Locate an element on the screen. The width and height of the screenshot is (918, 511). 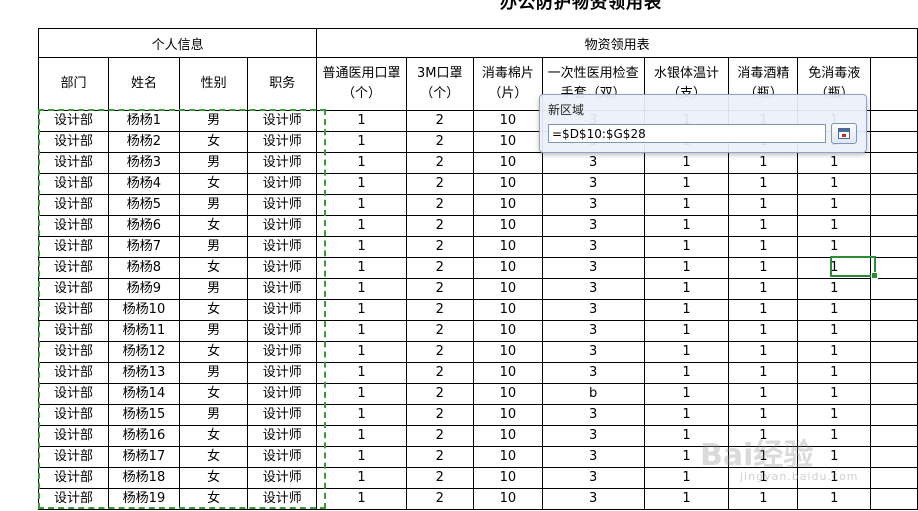
table-cell: 杨杨5 is located at coordinates (143, 205).